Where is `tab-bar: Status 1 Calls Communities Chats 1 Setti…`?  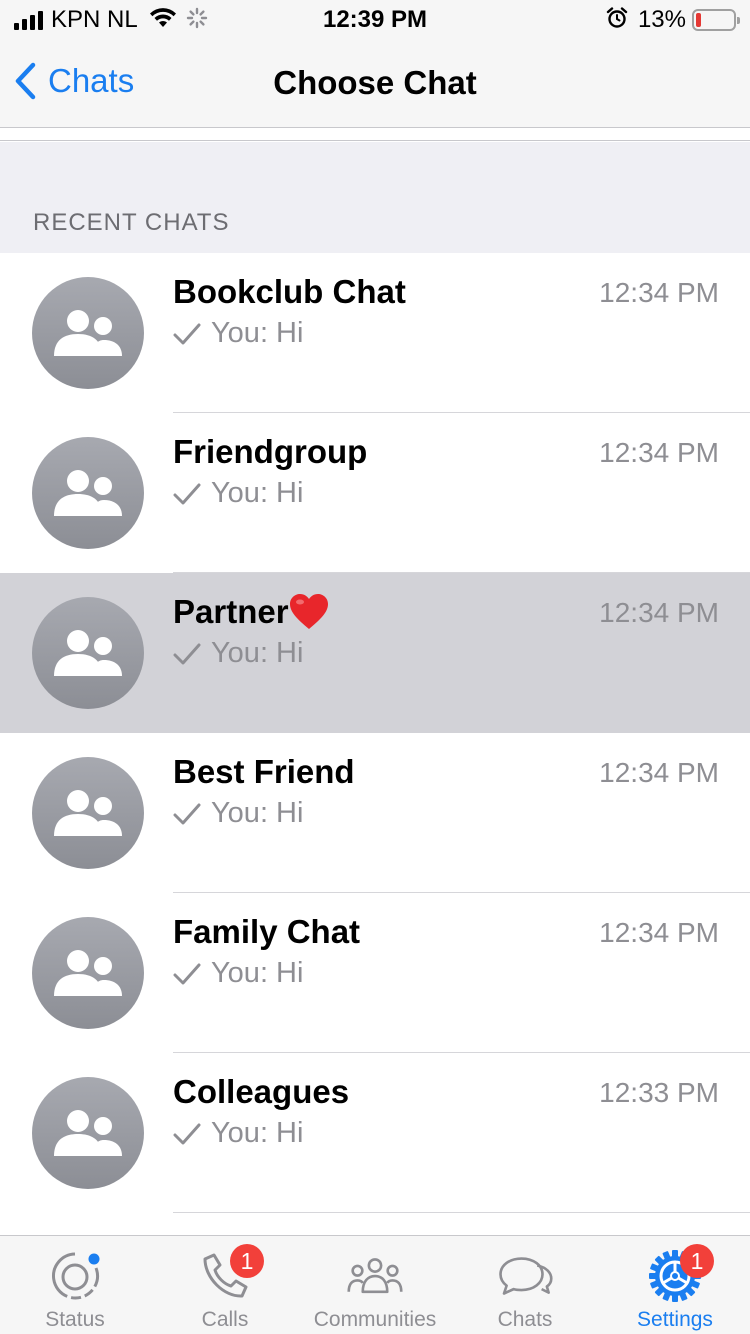 tab-bar: Status 1 Calls Communities Chats 1 Setti… is located at coordinates (375, 1284).